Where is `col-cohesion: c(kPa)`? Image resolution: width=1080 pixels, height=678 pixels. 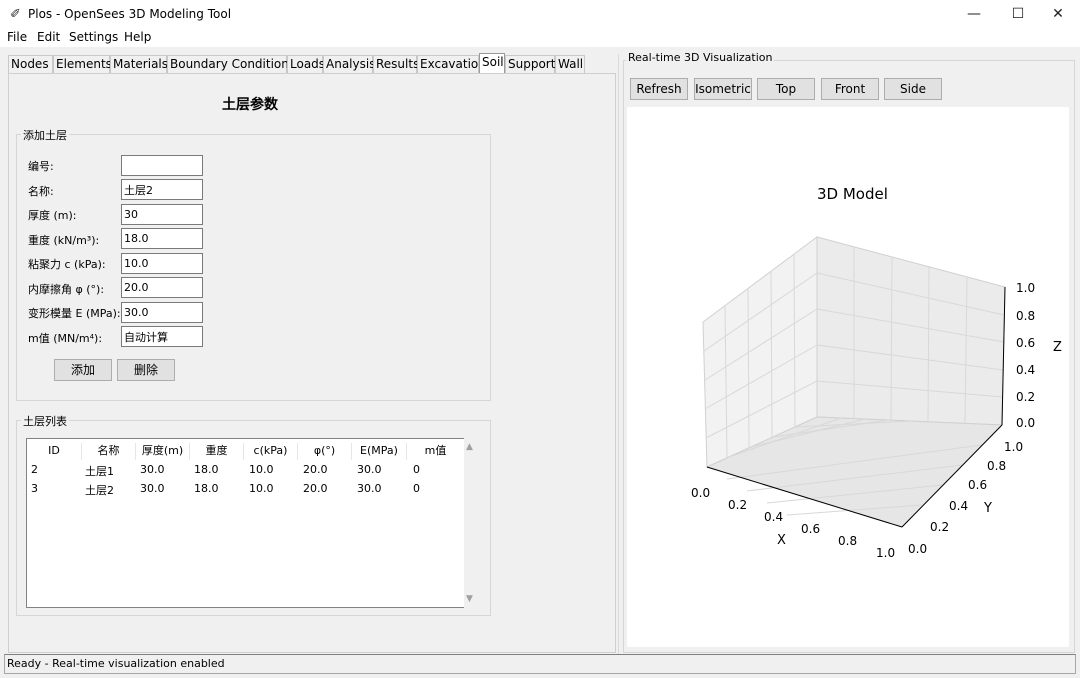
col-cohesion: c(kPa) is located at coordinates (271, 451).